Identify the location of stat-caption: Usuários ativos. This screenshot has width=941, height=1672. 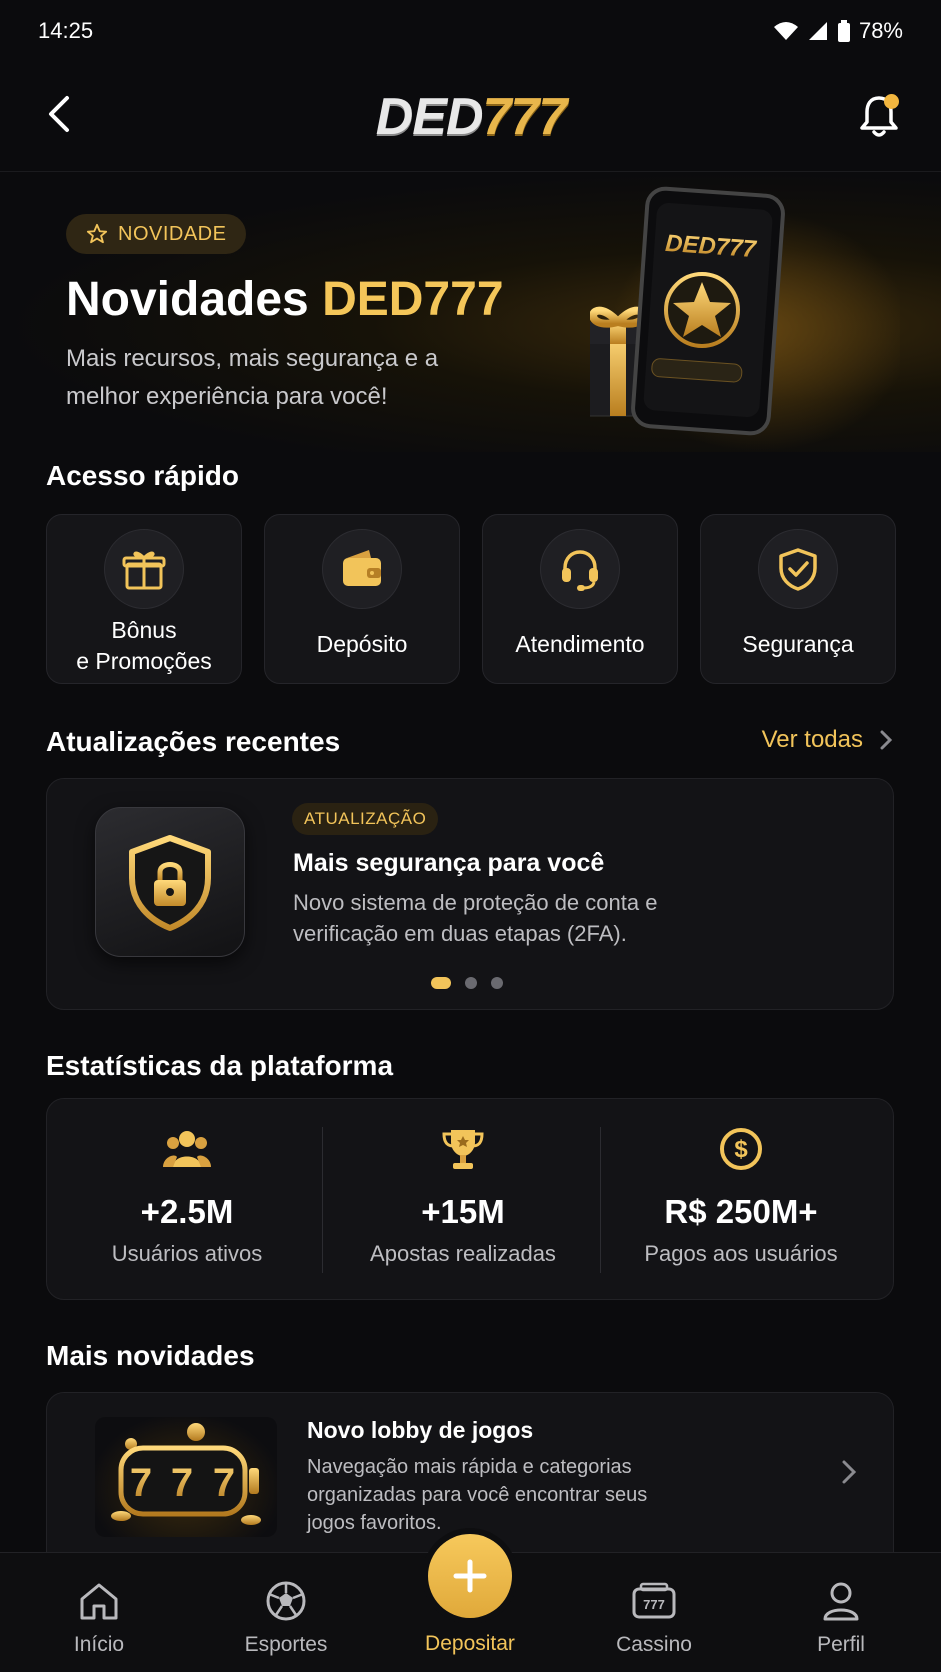
(187, 1253).